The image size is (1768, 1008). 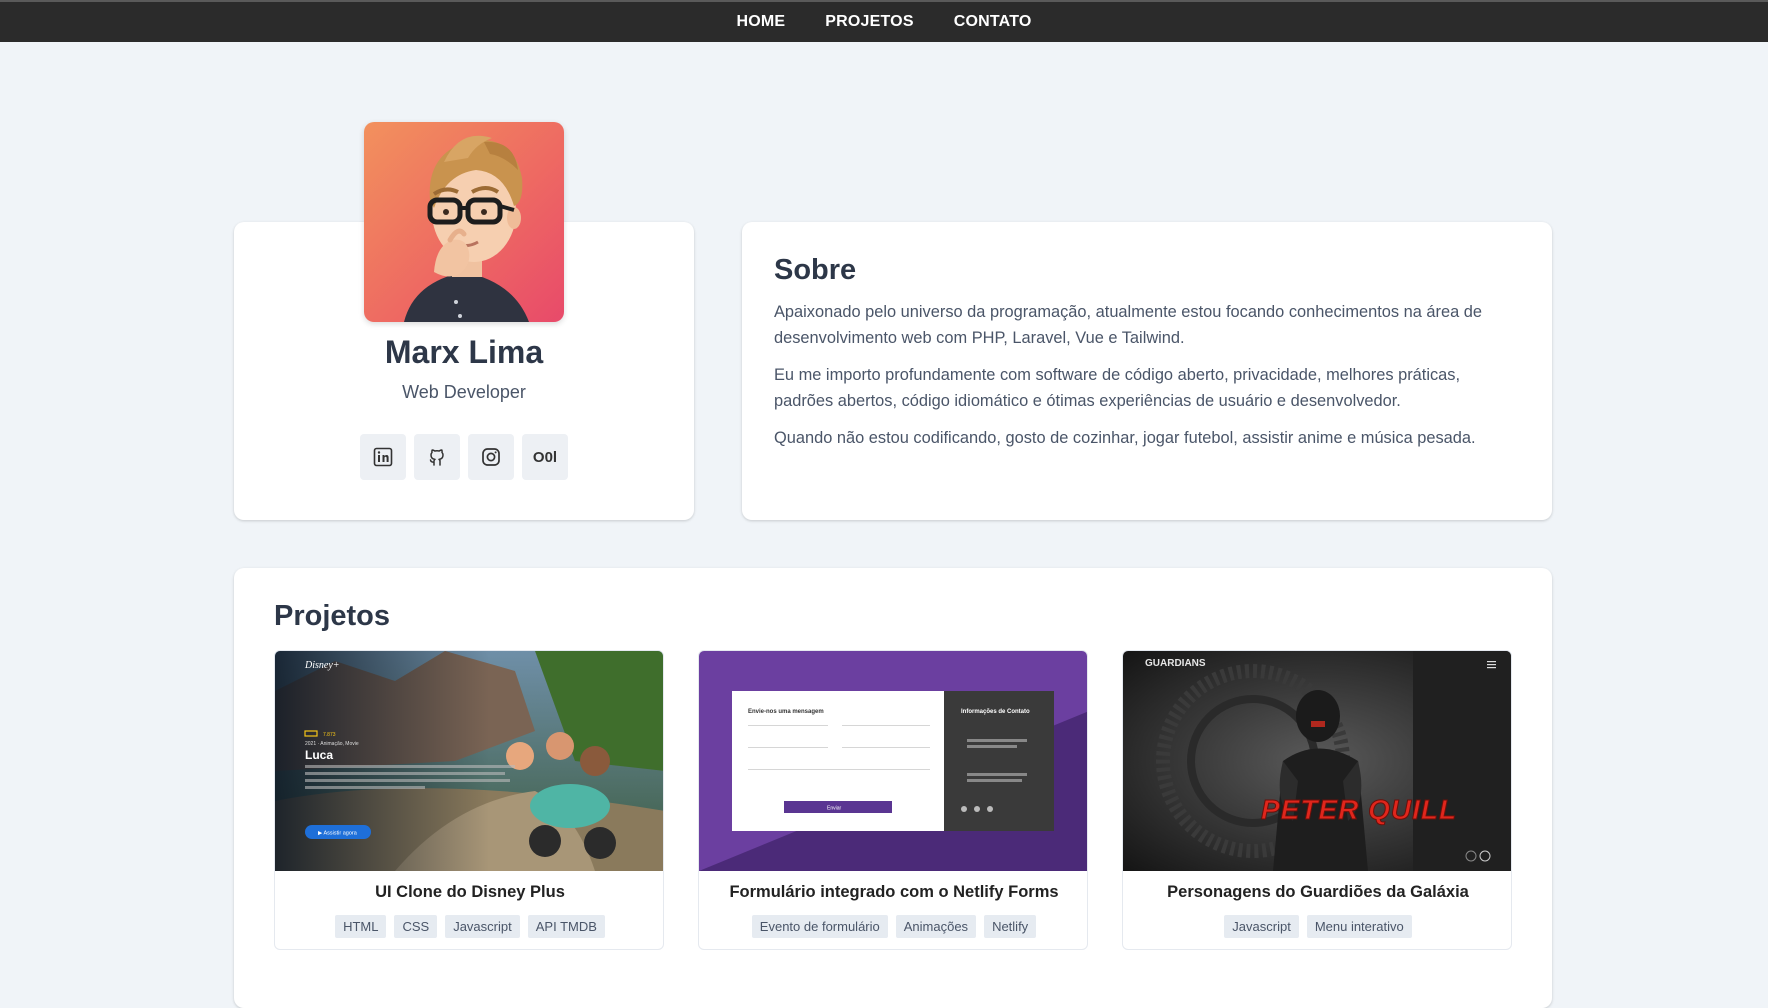 What do you see at coordinates (760, 22) in the screenshot?
I see `nav-home-link: HOME` at bounding box center [760, 22].